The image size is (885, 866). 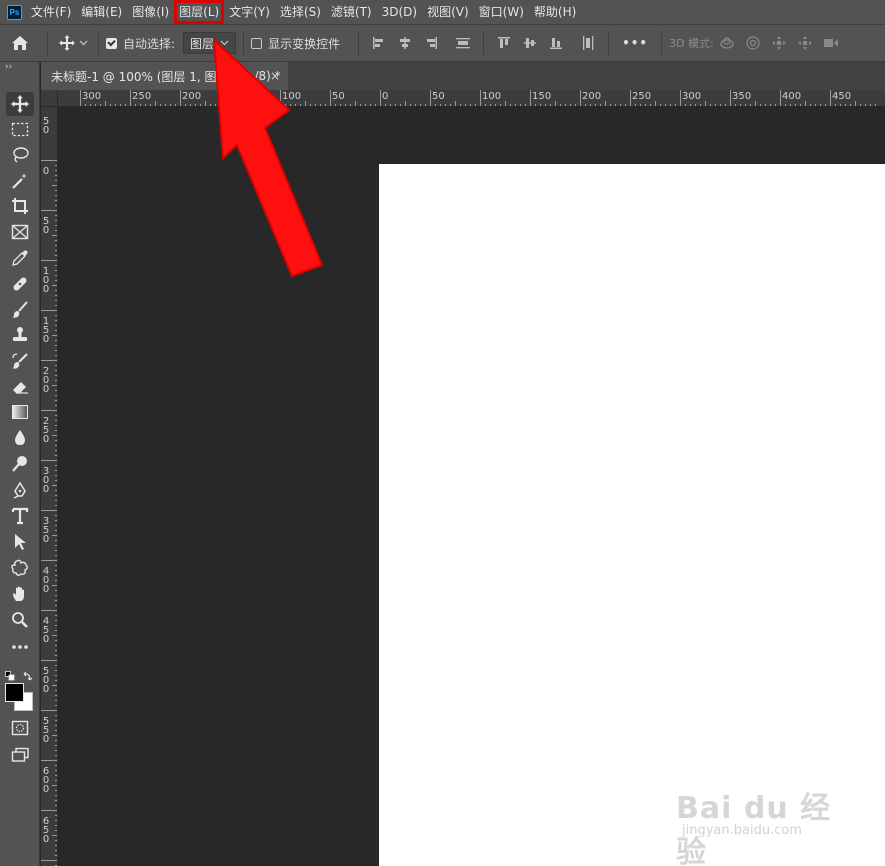 What do you see at coordinates (842, 96) in the screenshot?
I see `ruler-label: 450` at bounding box center [842, 96].